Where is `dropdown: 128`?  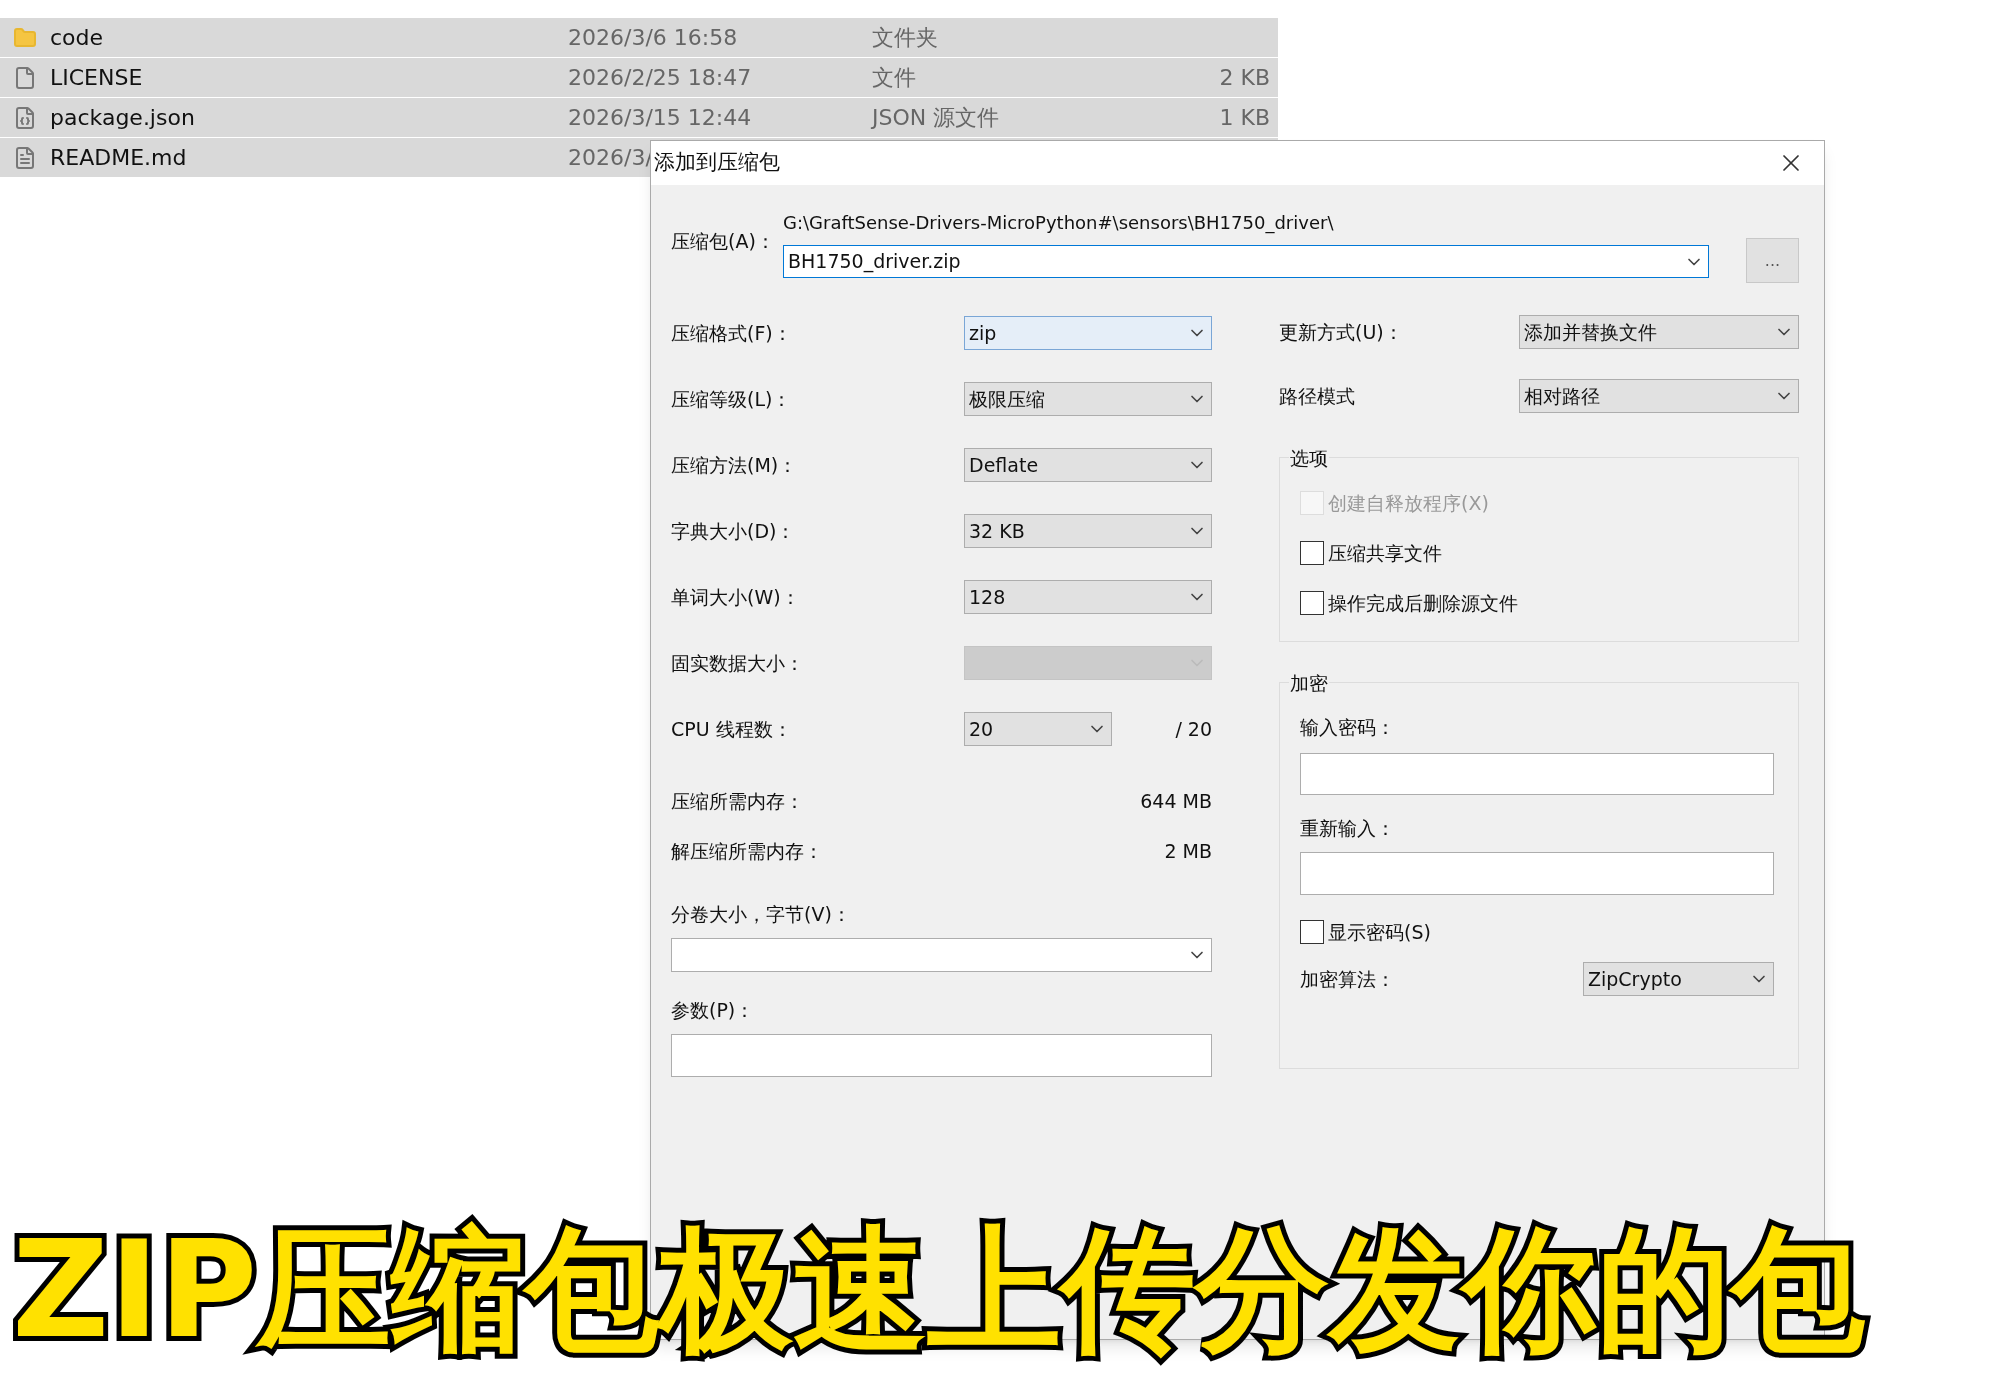
dropdown: 128 is located at coordinates (1088, 597).